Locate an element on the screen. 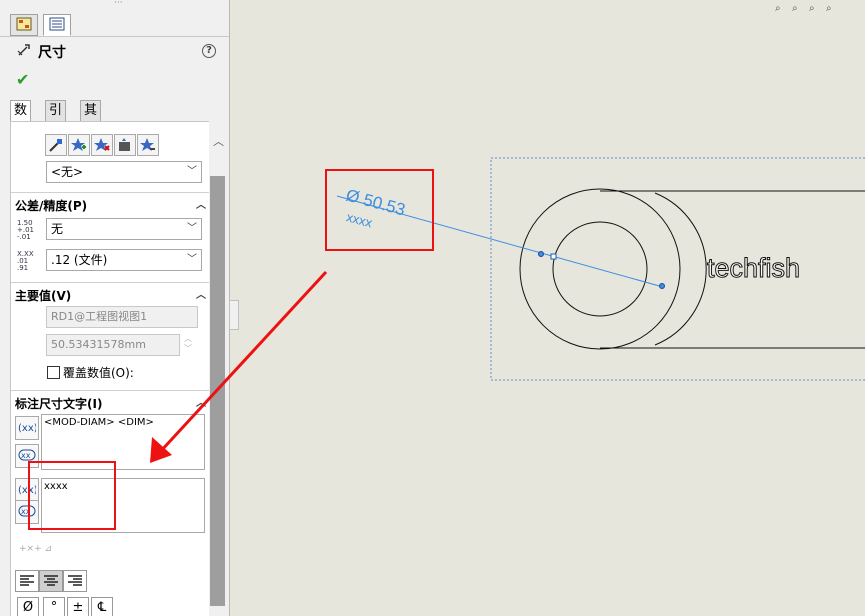 Image resolution: width=865 pixels, height=616 pixels. tab-feature-manager is located at coordinates (24, 25).